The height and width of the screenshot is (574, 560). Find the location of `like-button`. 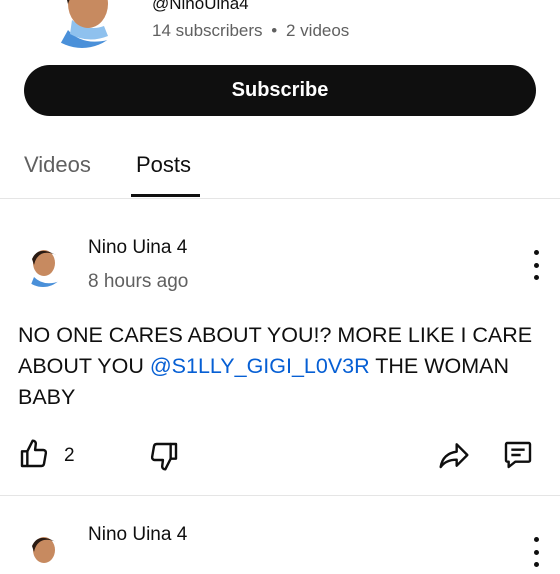

like-button is located at coordinates (34, 454).